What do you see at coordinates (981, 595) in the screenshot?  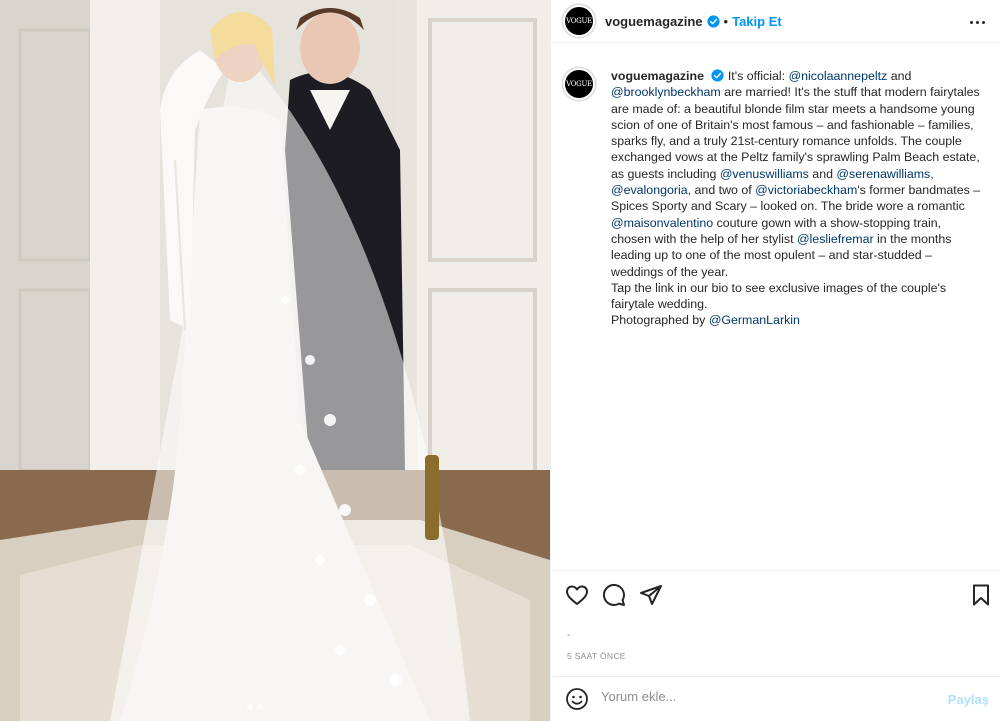 I see `bookmark-icon` at bounding box center [981, 595].